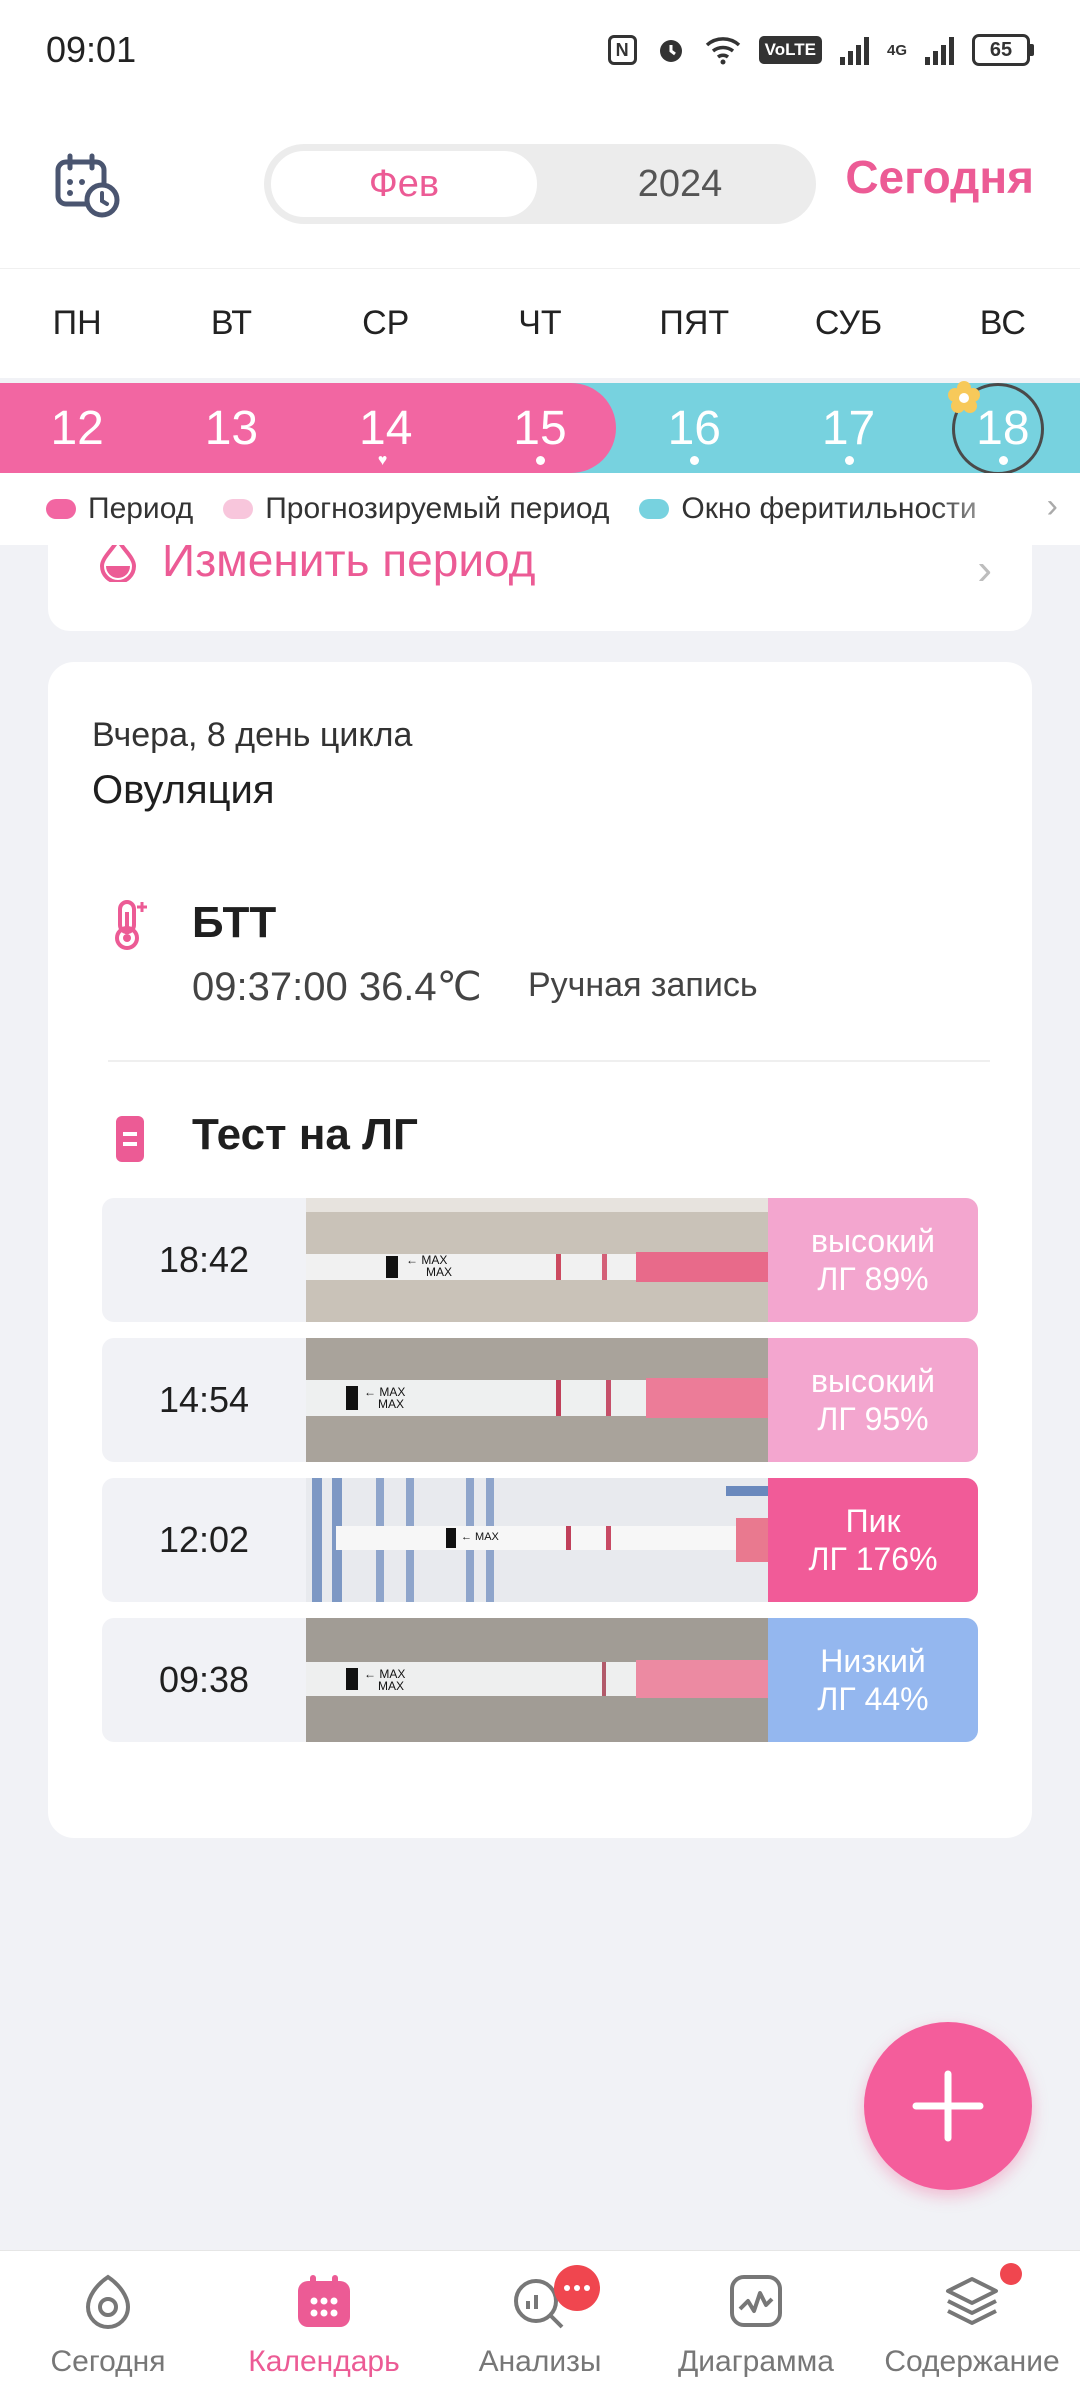 Image resolution: width=1080 pixels, height=2400 pixels. What do you see at coordinates (873, 1699) in the screenshot?
I see `lh-value: ЛГ 44%` at bounding box center [873, 1699].